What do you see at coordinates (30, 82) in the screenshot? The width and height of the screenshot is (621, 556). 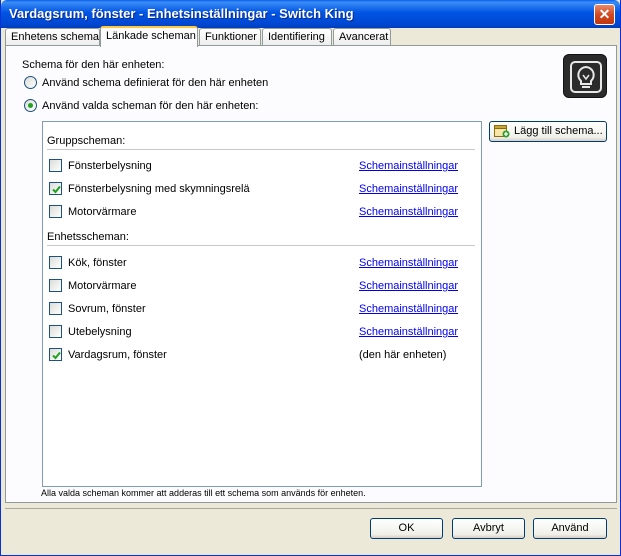 I see `radio-own-schedule` at bounding box center [30, 82].